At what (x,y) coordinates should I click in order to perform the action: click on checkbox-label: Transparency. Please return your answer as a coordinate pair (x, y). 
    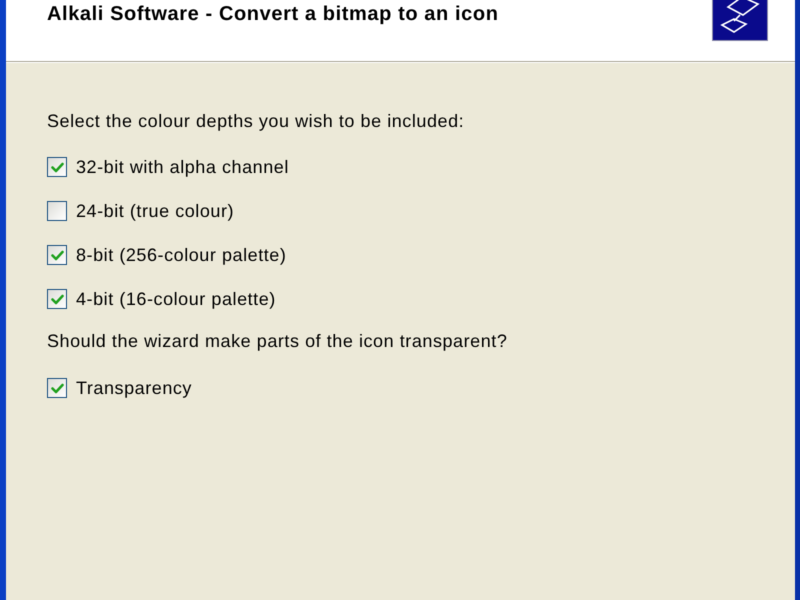
    Looking at the image, I should click on (134, 388).